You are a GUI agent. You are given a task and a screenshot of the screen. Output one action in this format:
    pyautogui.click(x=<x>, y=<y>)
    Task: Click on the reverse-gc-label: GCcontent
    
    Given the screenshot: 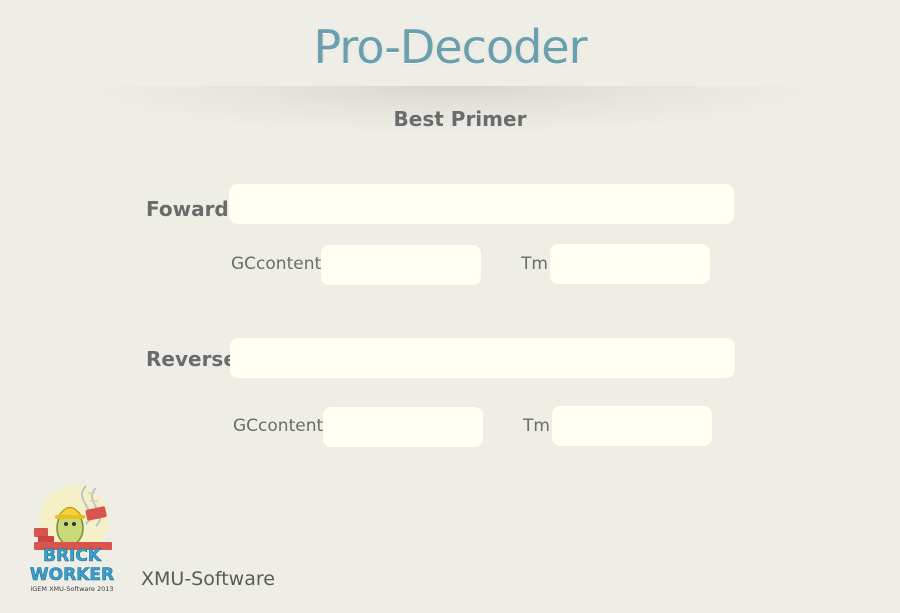 What is the action you would take?
    pyautogui.click(x=278, y=426)
    